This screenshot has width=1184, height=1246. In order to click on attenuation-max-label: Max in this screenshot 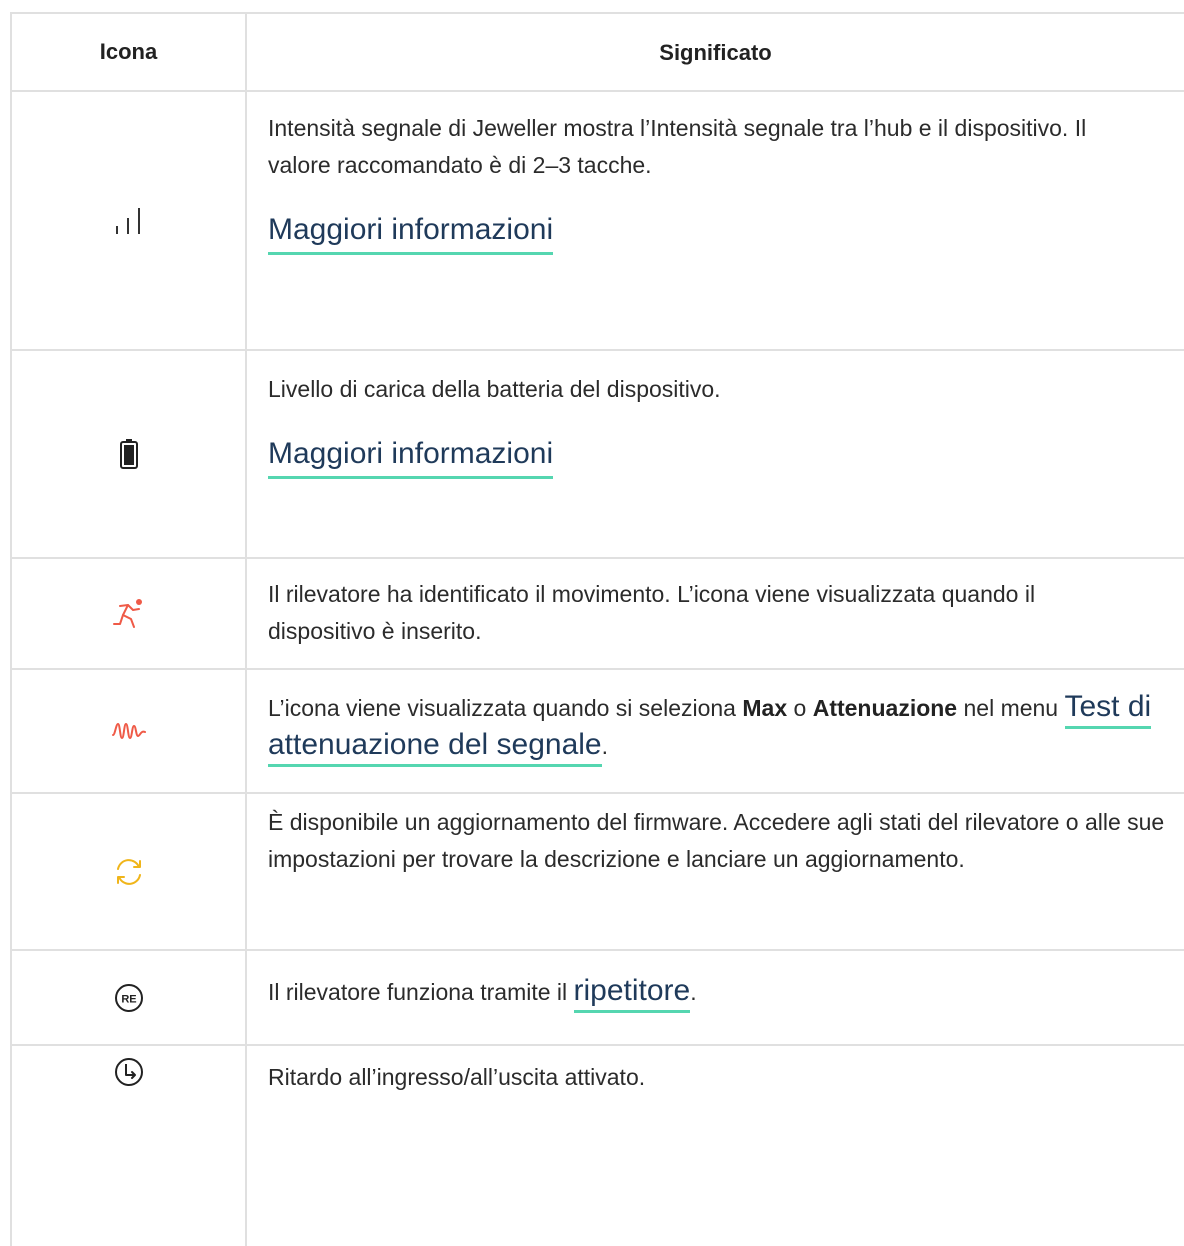, I will do `click(765, 708)`.